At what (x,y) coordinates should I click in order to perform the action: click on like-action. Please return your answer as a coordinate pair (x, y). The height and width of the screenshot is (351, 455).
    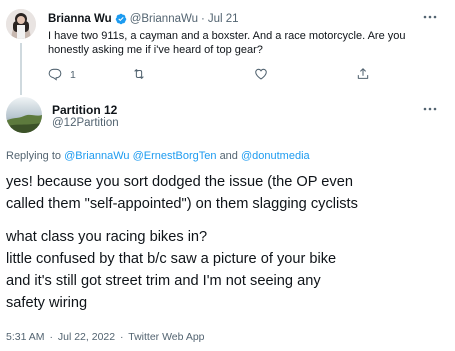
    Looking at the image, I should click on (261, 75).